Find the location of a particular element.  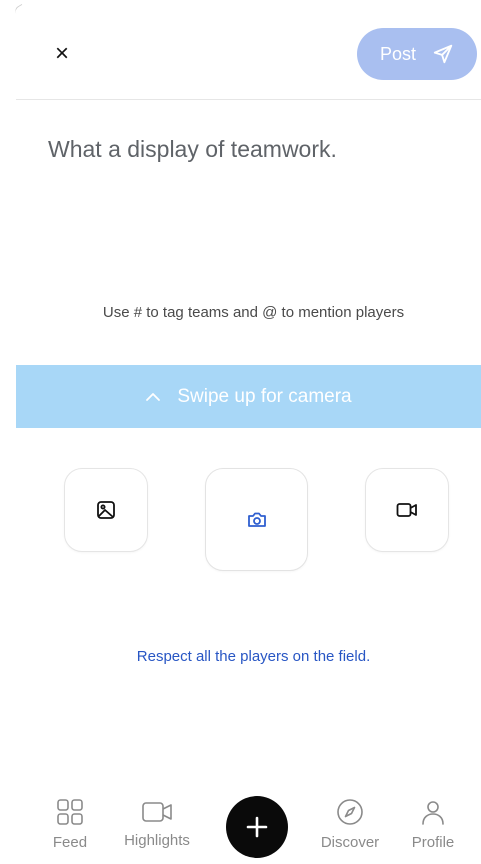

create-post-fab is located at coordinates (257, 827).